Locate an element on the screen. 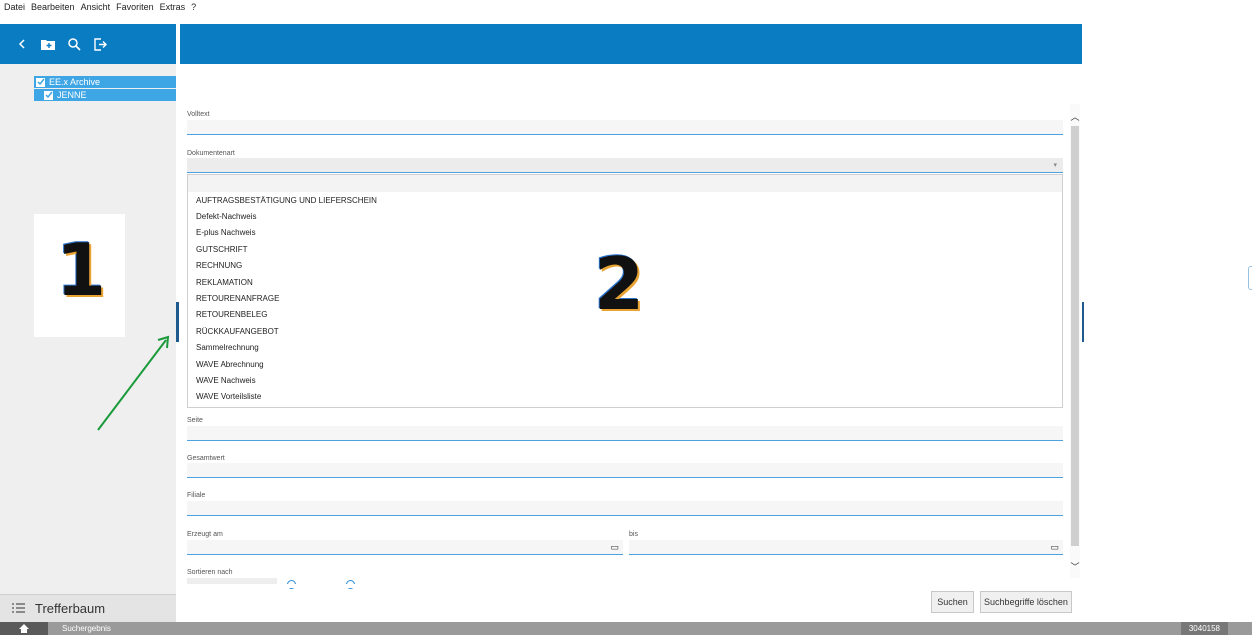 This screenshot has height=635, width=1252. trefferbaum-tab: Trefferbaum is located at coordinates (88, 608).